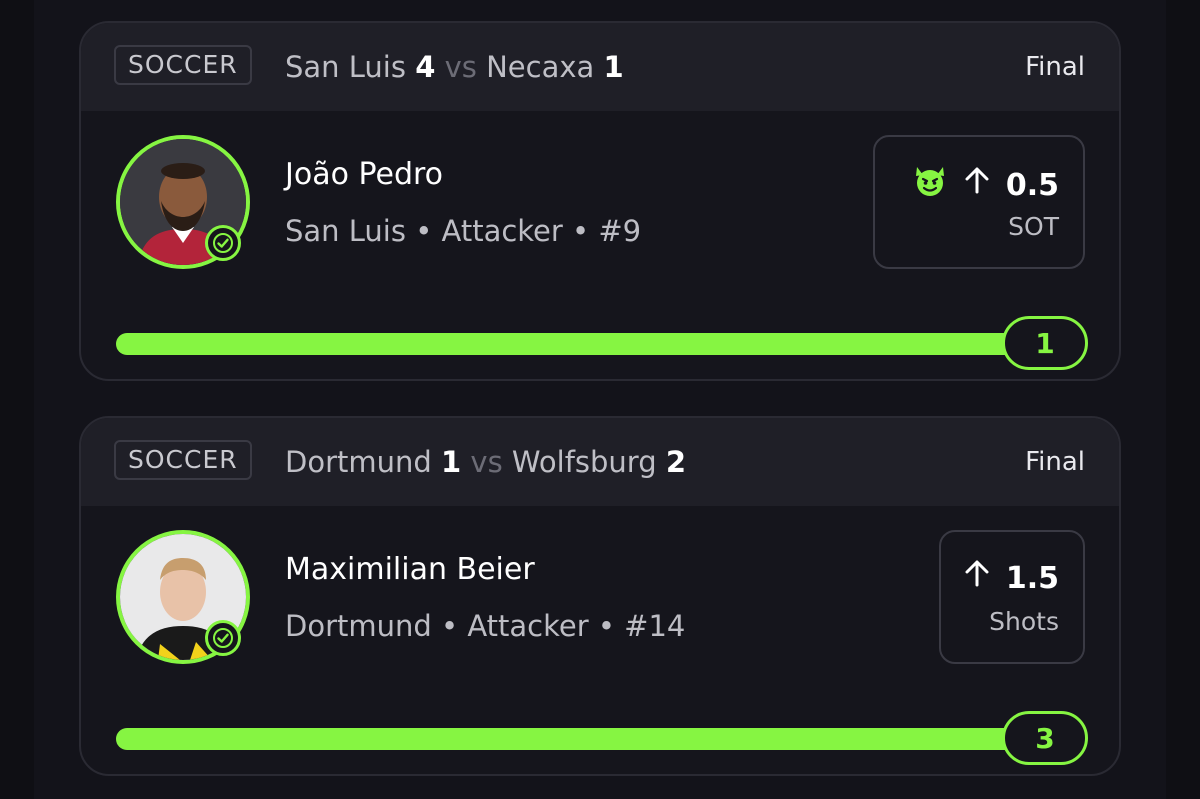 This screenshot has width=1200, height=799. Describe the element at coordinates (540, 67) in the screenshot. I see `team-b-name: Necaxa` at that location.